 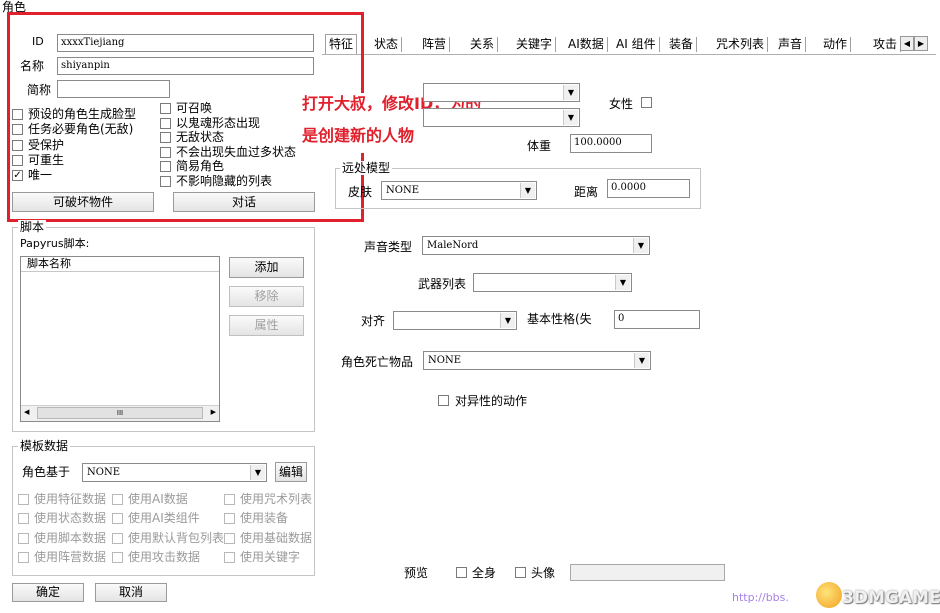 I want to click on edit-template-button: 编辑, so click(x=291, y=472).